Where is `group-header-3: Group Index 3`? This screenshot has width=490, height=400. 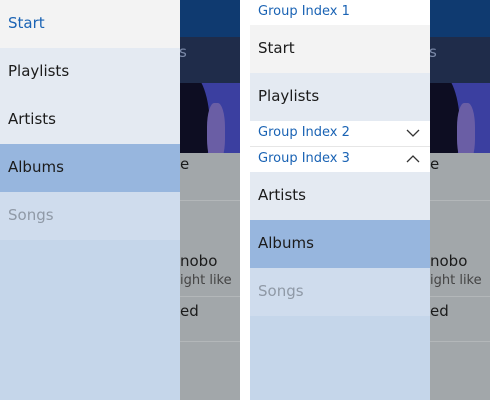 group-header-3: Group Index 3 is located at coordinates (340, 160).